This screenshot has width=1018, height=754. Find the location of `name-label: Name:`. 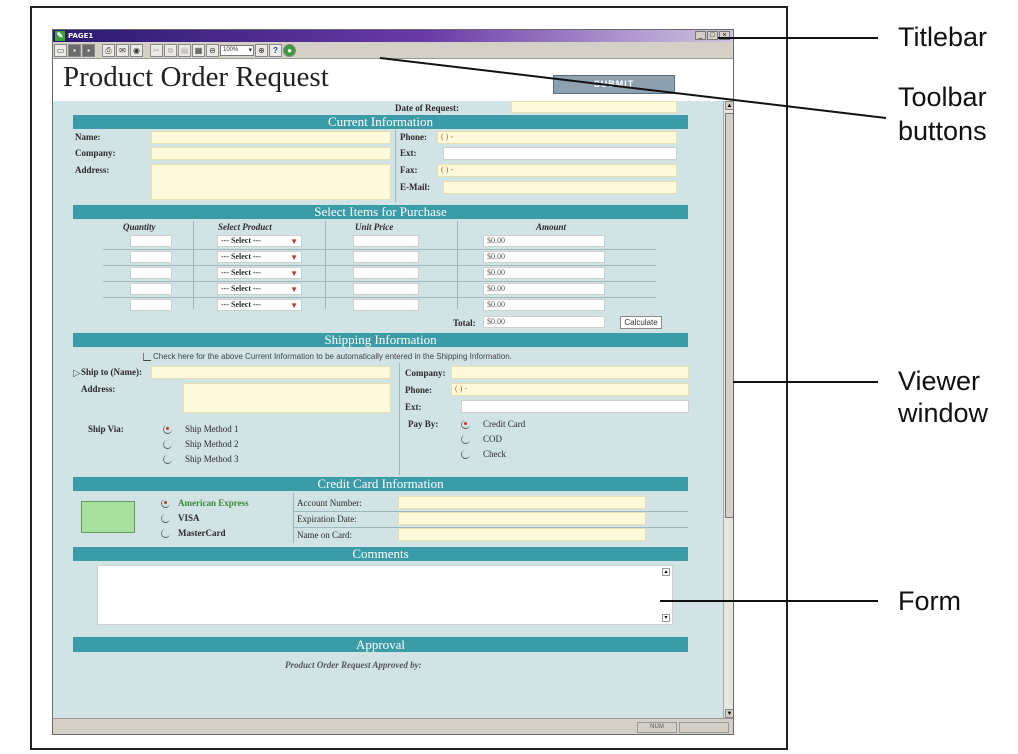

name-label: Name: is located at coordinates (88, 137).